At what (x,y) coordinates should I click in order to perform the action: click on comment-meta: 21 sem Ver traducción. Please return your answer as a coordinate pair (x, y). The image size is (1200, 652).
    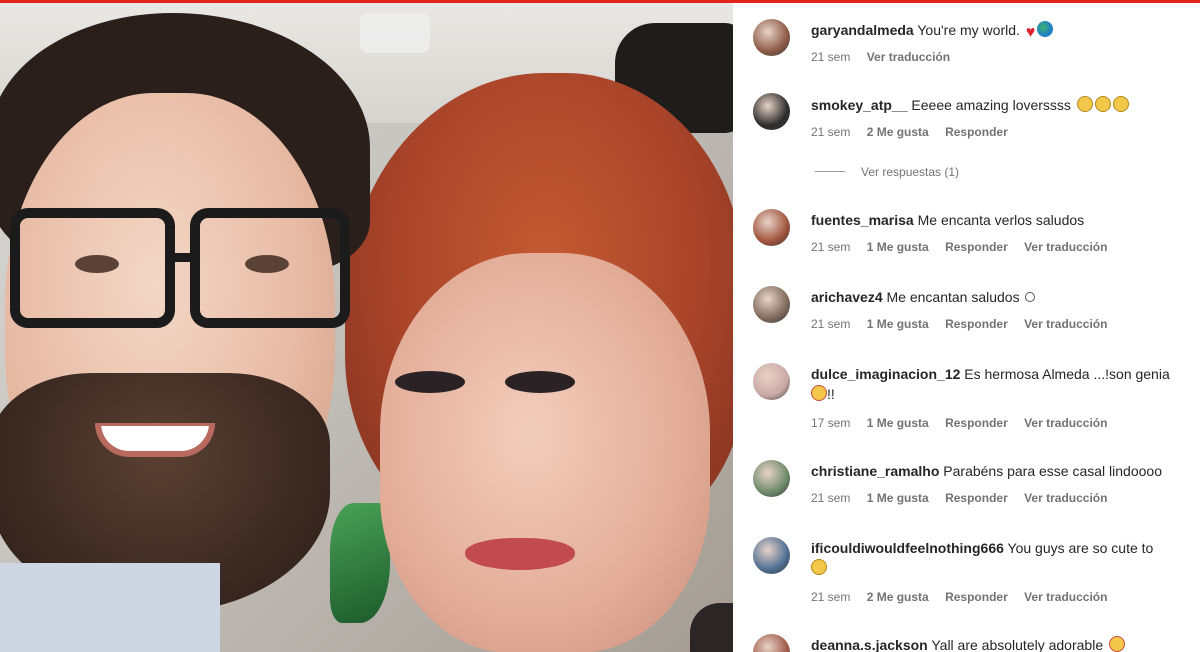
    Looking at the image, I should click on (887, 57).